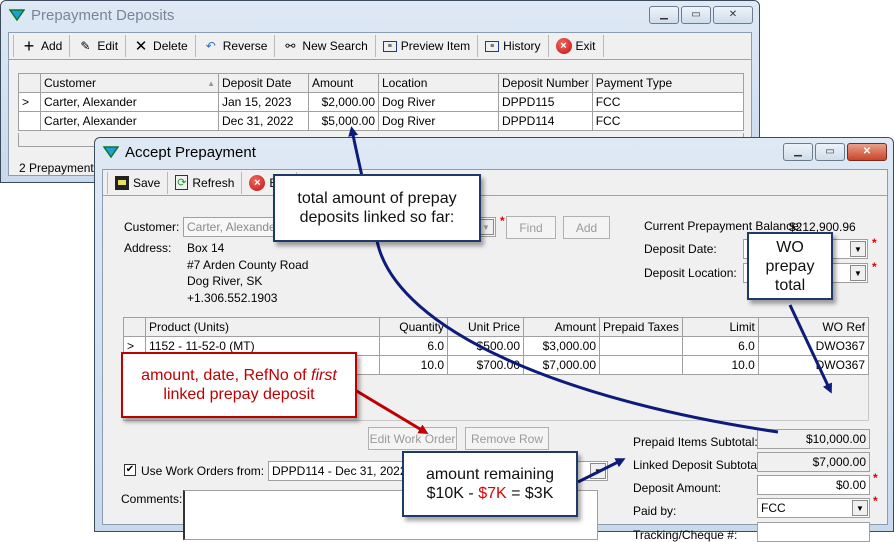 The height and width of the screenshot is (542, 894). What do you see at coordinates (813, 485) in the screenshot?
I see `deposit-amount-input: $0.00` at bounding box center [813, 485].